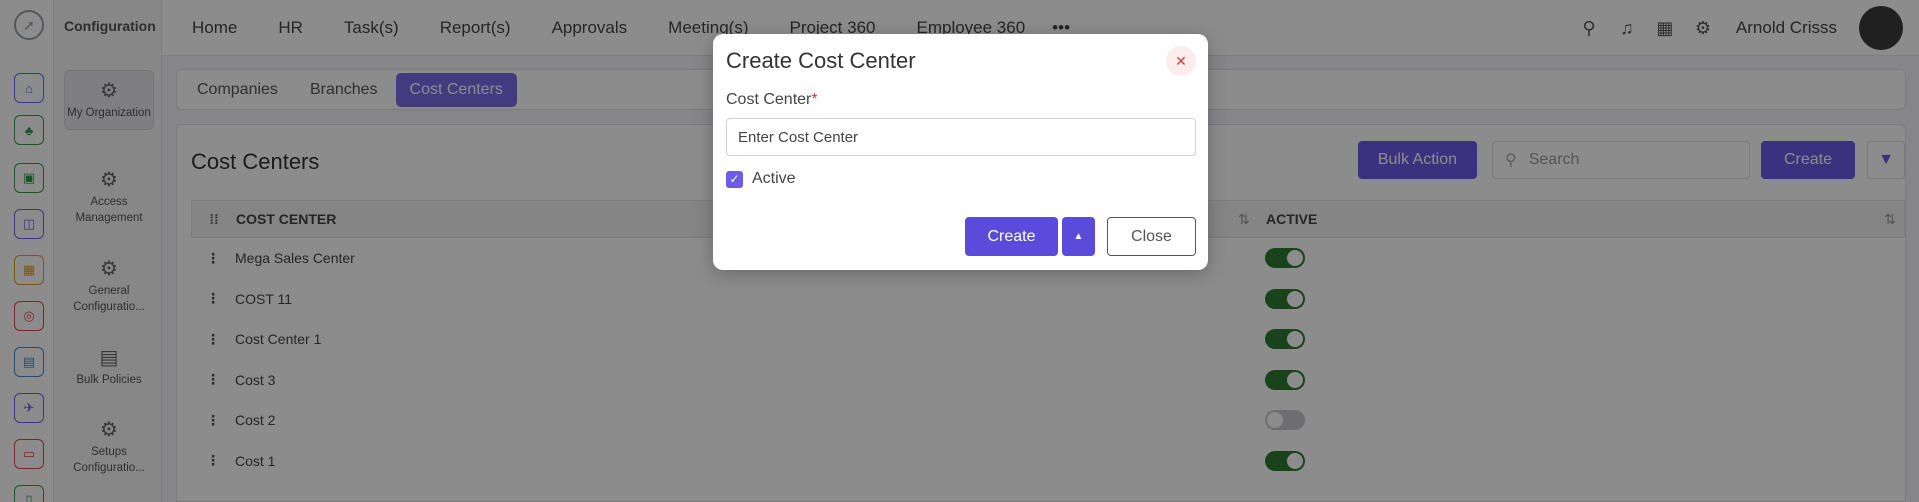 Image resolution: width=1919 pixels, height=502 pixels. I want to click on active-checkbox-row: ✓ Active, so click(761, 179).